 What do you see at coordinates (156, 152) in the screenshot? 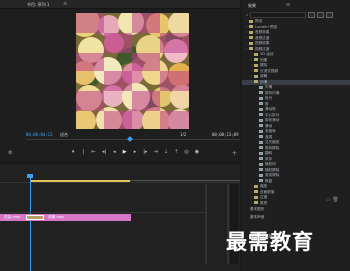
I see `go-to-out-icon: ⇥` at bounding box center [156, 152].